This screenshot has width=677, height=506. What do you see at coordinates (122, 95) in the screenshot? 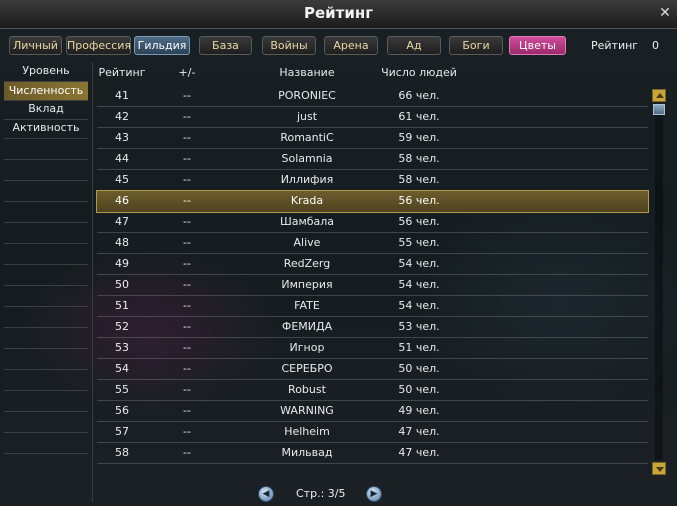
I see `cell-rank: 41` at bounding box center [122, 95].